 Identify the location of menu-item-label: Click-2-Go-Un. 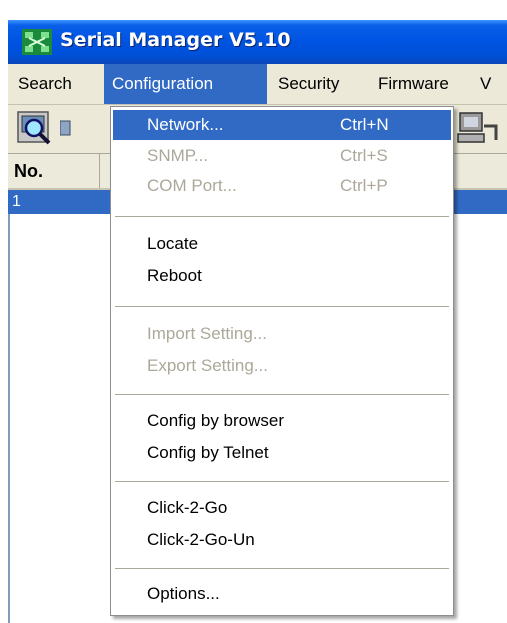
(201, 539).